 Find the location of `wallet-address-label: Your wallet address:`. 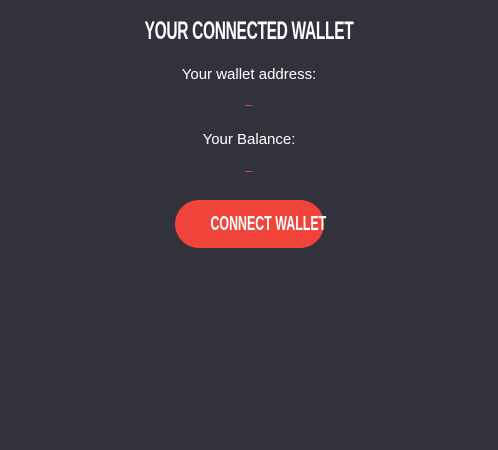

wallet-address-label: Your wallet address: is located at coordinates (249, 74).